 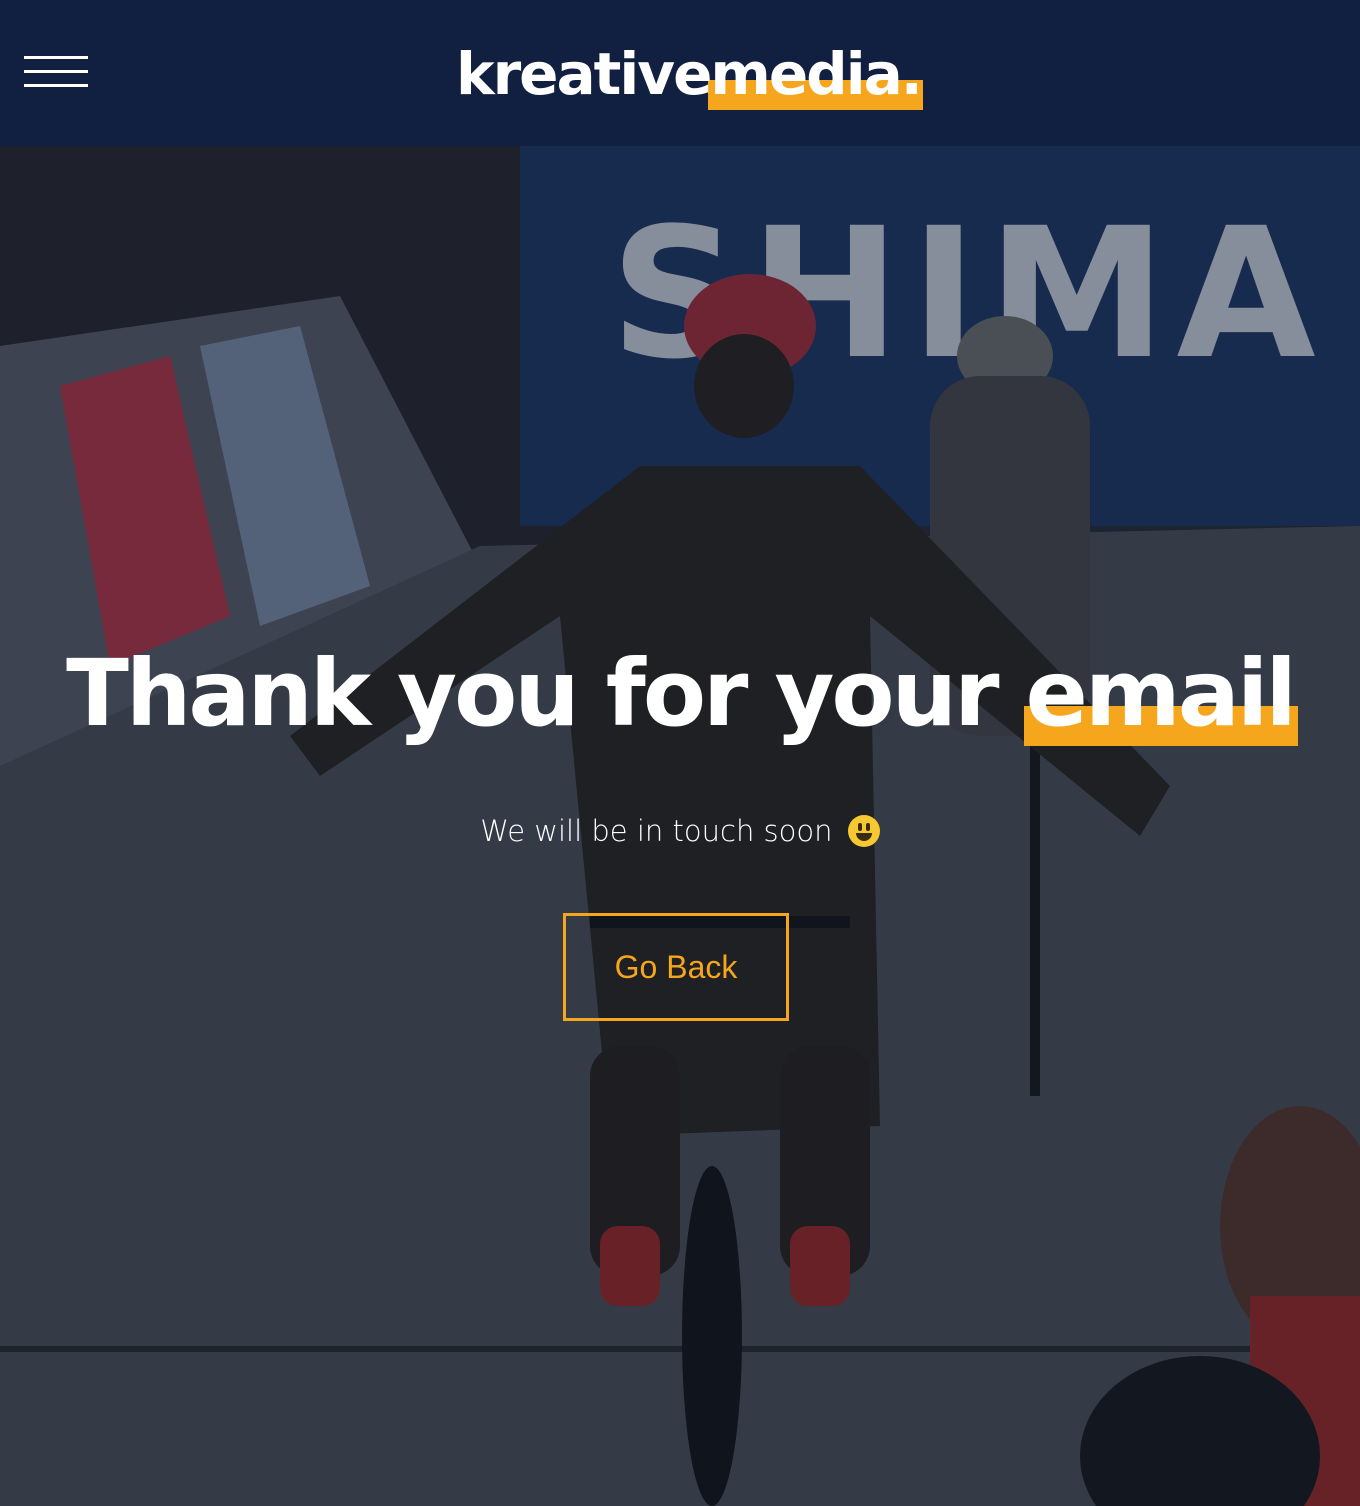 What do you see at coordinates (863, 831) in the screenshot?
I see `grinning-face-icon` at bounding box center [863, 831].